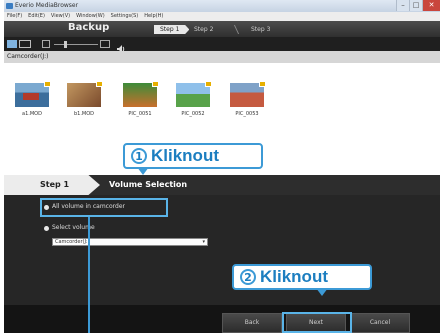 This screenshot has height=333, width=440. What do you see at coordinates (194, 99) in the screenshot?
I see `thumbnail-item: PIC_0052` at bounding box center [194, 99].